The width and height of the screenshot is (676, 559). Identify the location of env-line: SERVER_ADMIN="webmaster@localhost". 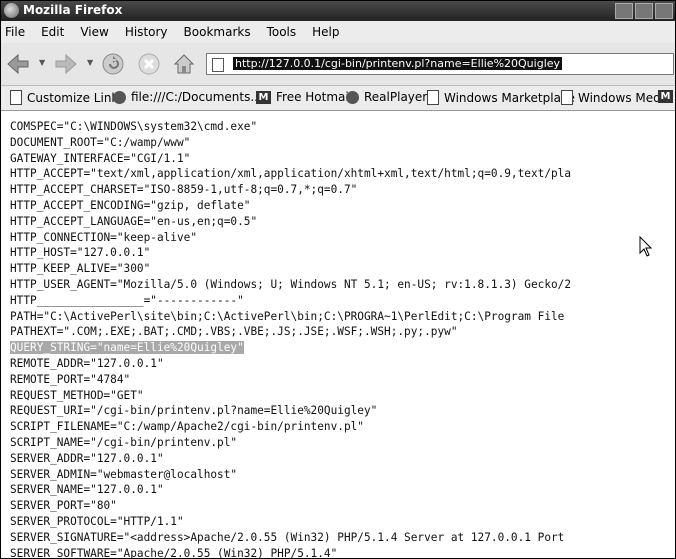
(290, 475).